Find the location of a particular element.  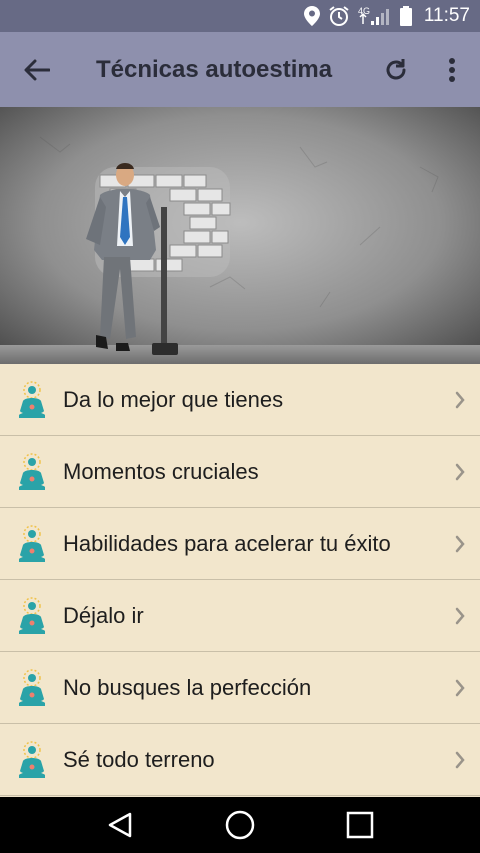

nav-home-button is located at coordinates (240, 825).